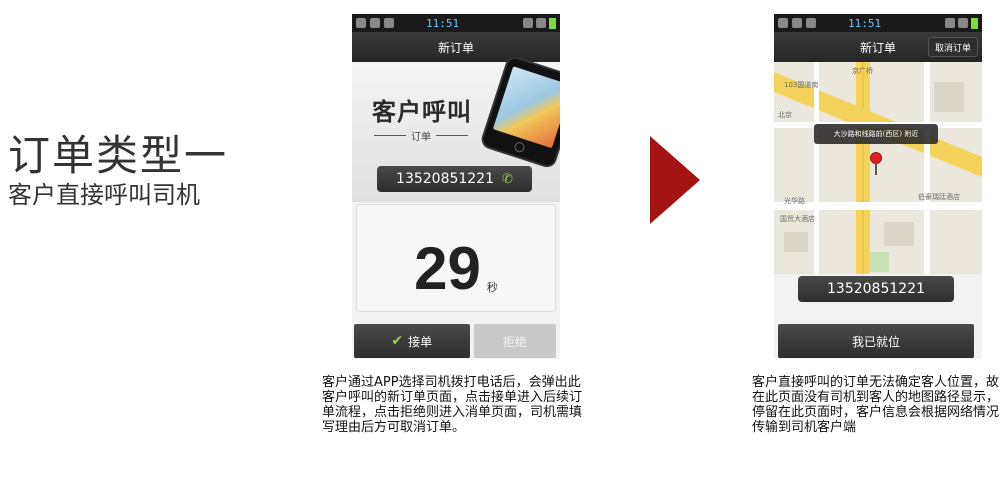  Describe the element at coordinates (794, 201) in the screenshot. I see `map-label: 光华路` at that location.